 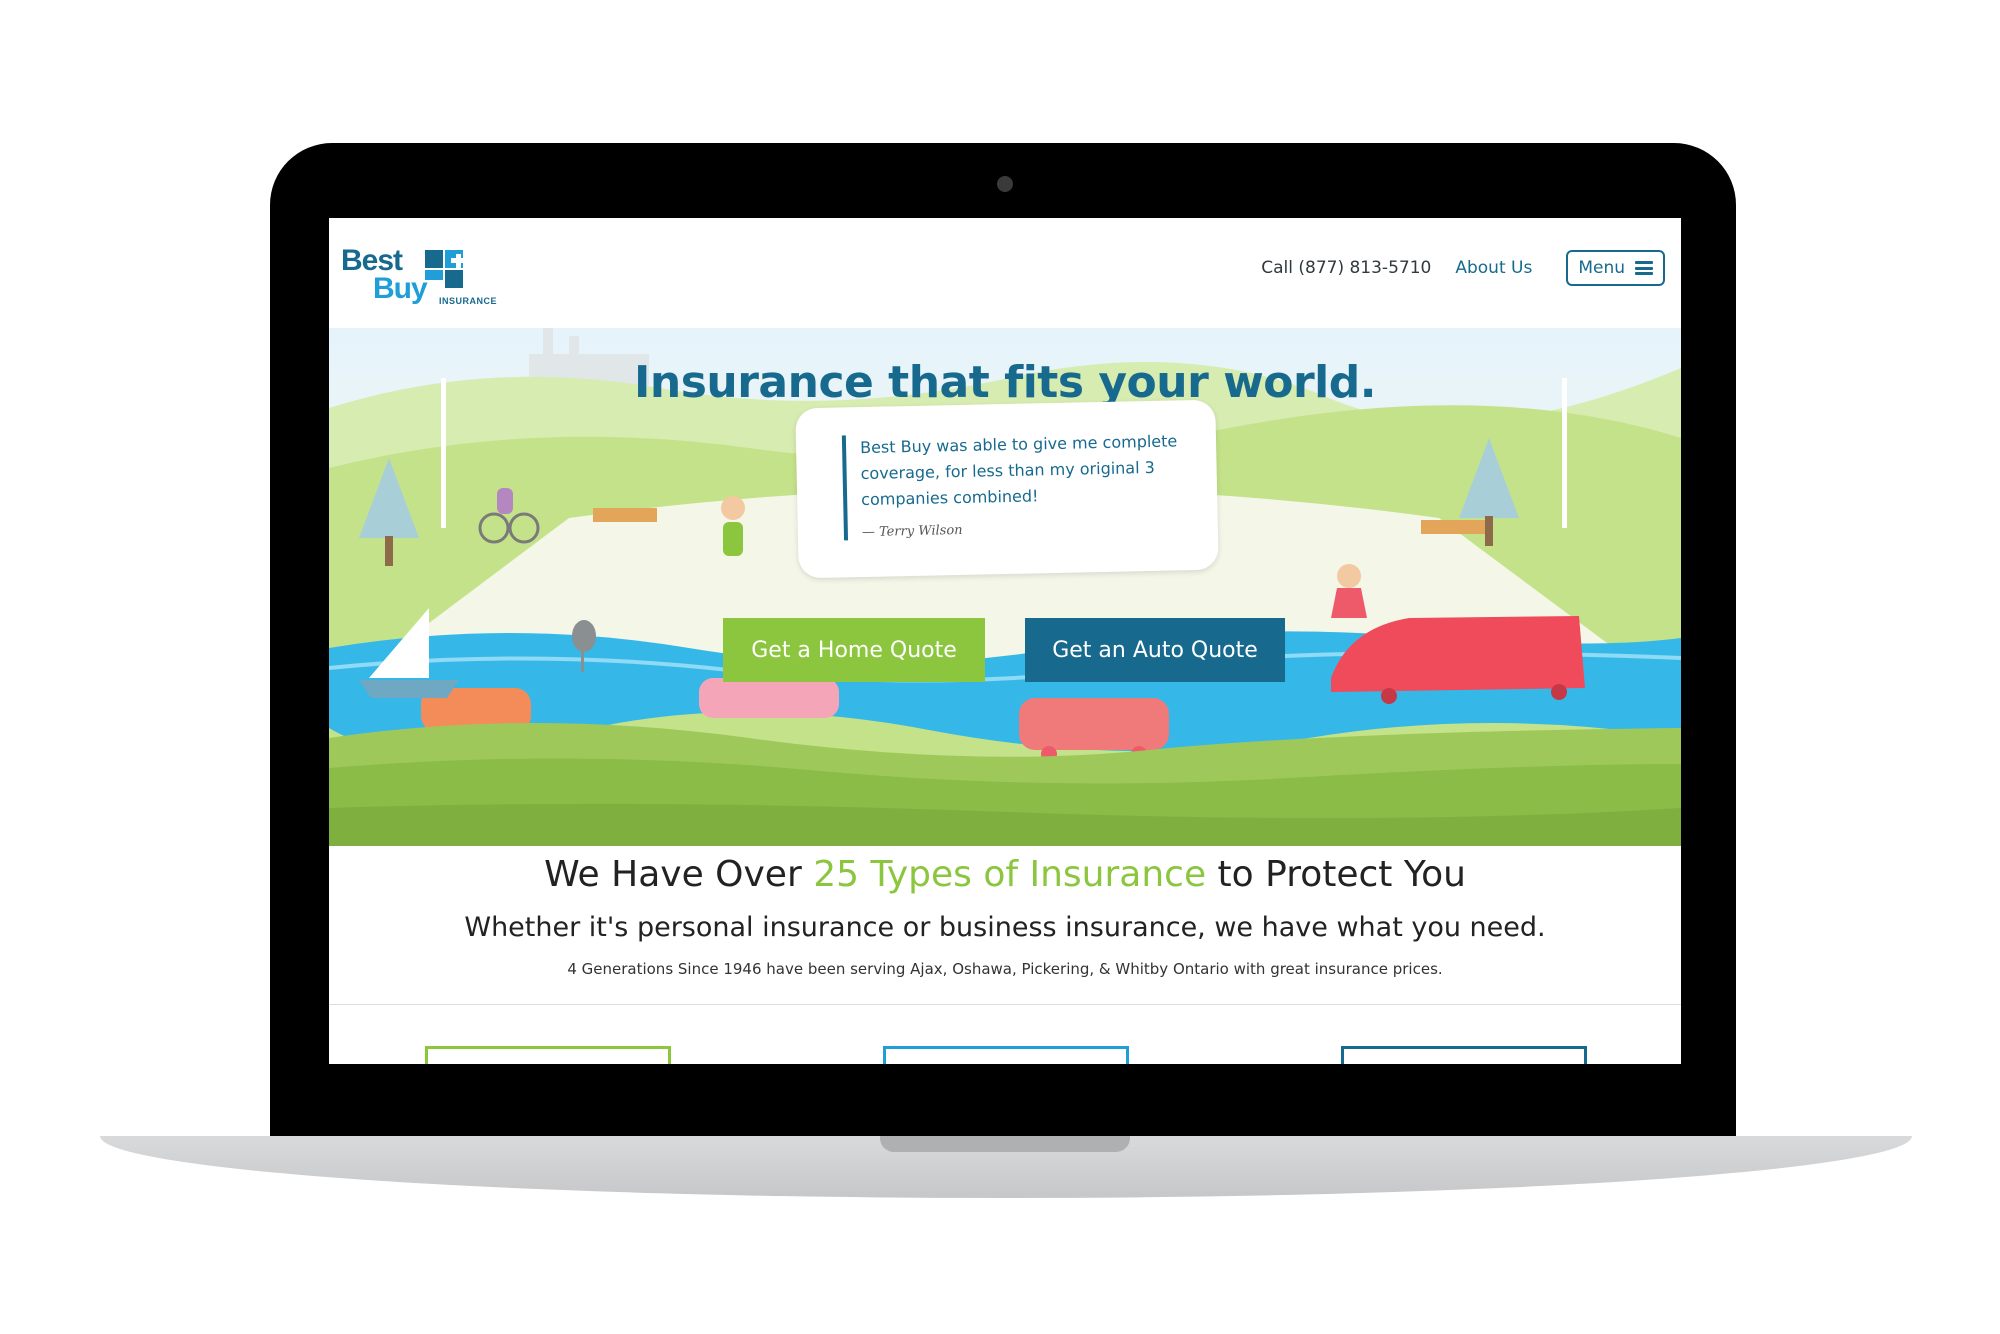 I want to click on menu-button: Menu, so click(x=1615, y=268).